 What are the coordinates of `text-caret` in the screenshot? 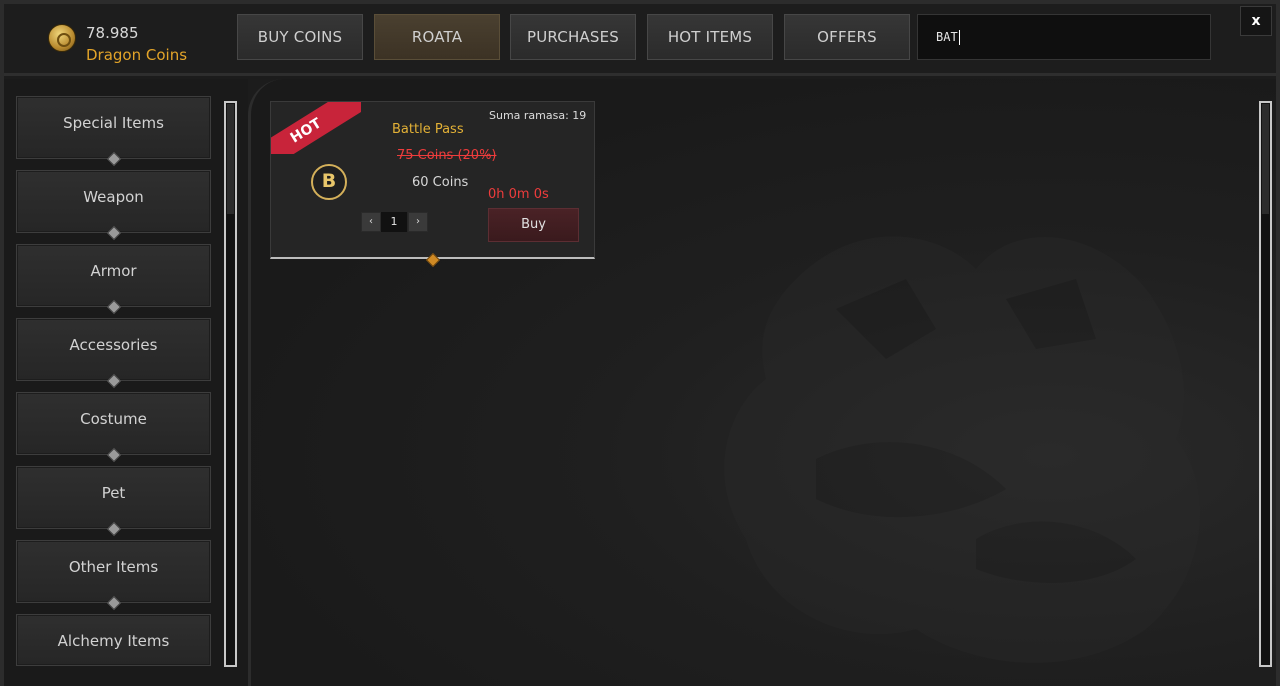 It's located at (959, 37).